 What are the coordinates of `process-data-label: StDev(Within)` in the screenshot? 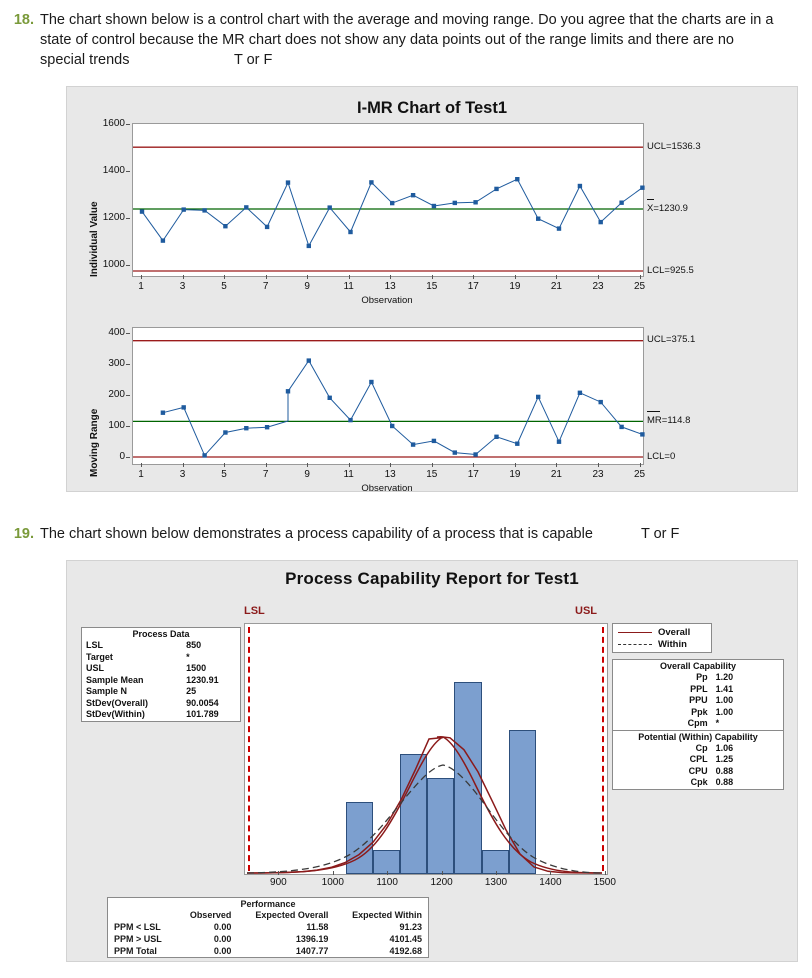 It's located at (115, 714).